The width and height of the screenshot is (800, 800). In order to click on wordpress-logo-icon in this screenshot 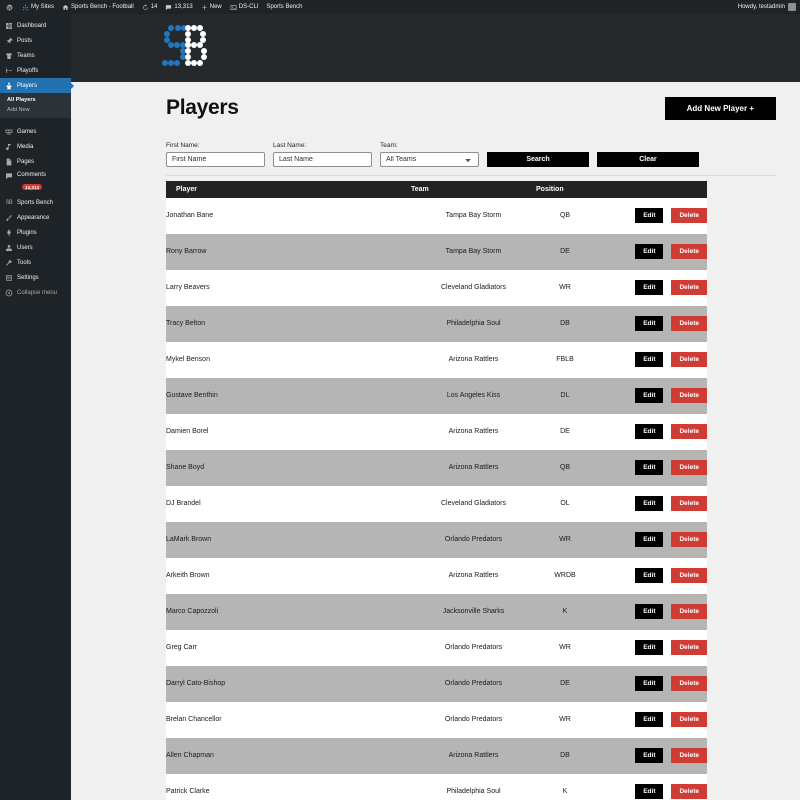, I will do `click(9, 7)`.